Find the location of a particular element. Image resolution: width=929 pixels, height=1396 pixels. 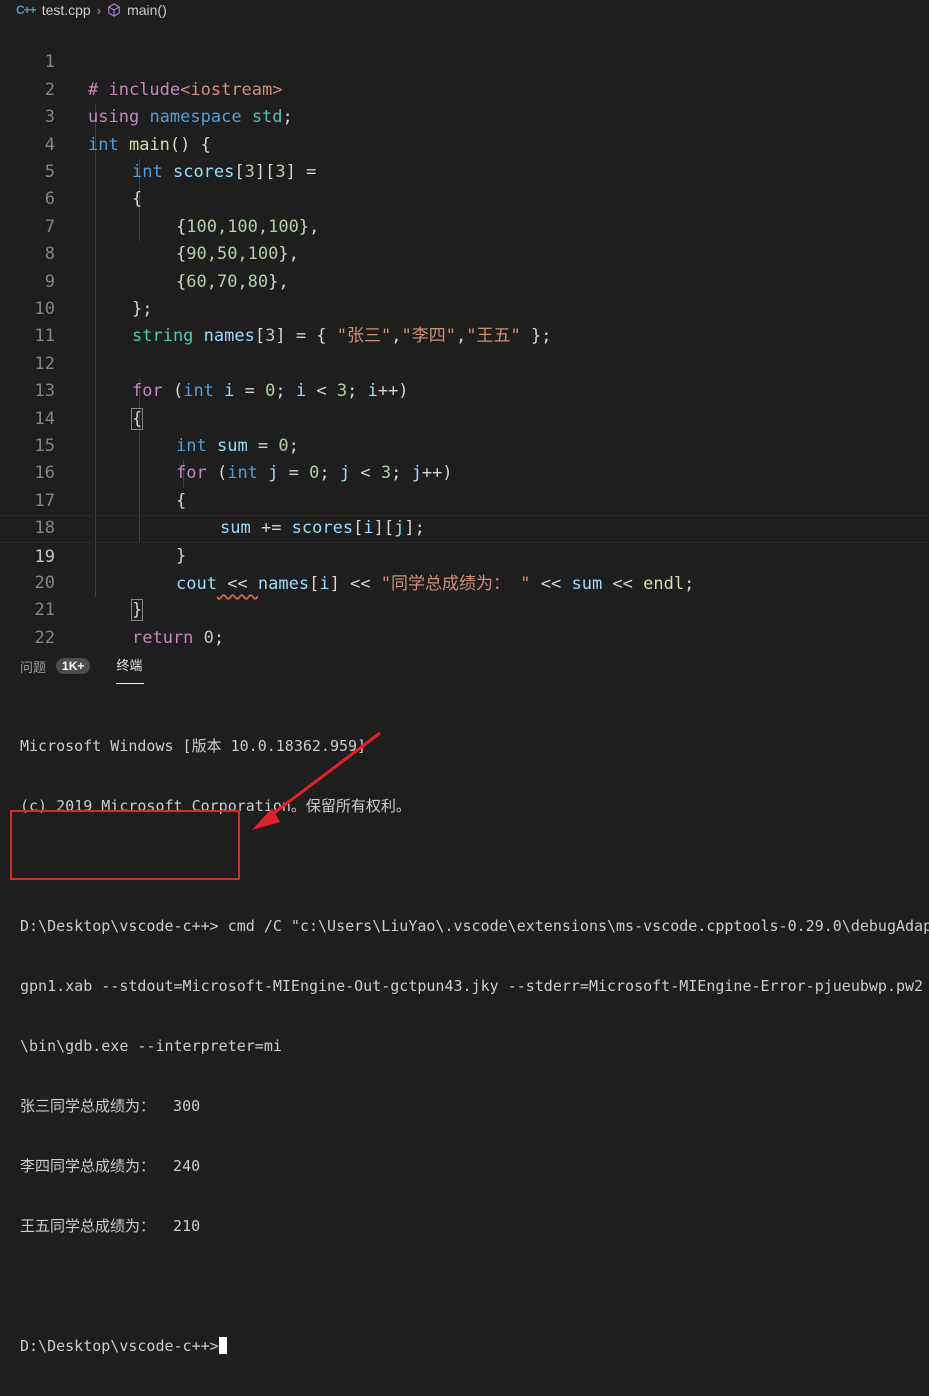

code-line-11: 11 is located at coordinates (464, 321).